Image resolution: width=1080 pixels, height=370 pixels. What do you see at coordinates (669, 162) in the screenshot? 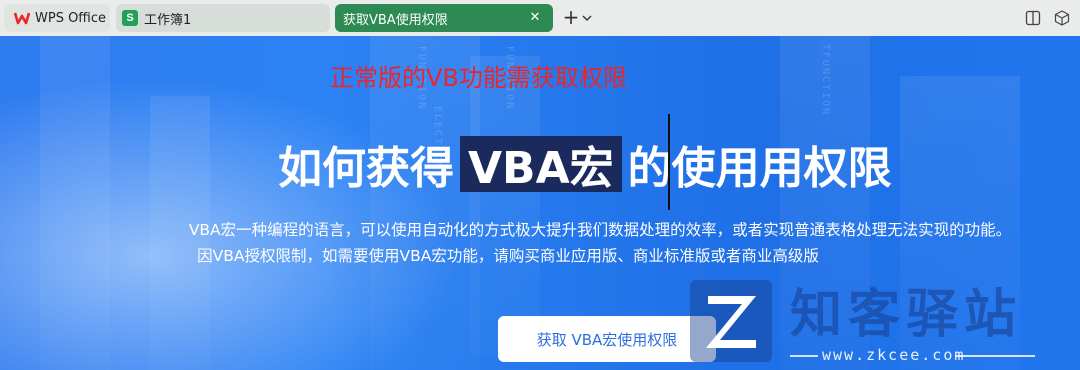
I see `text-cursor` at bounding box center [669, 162].